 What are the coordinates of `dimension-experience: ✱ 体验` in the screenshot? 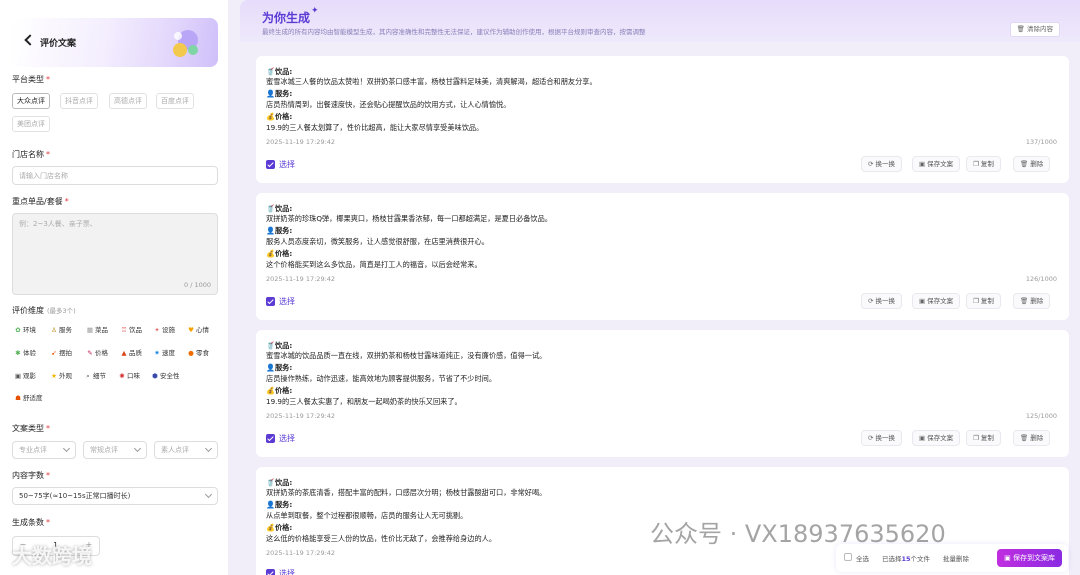 It's located at (25, 353).